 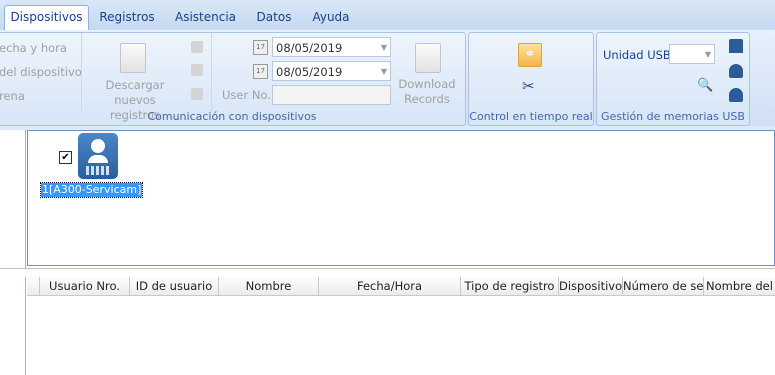 I want to click on col-id-usuario: ID de usuario, so click(x=174, y=286).